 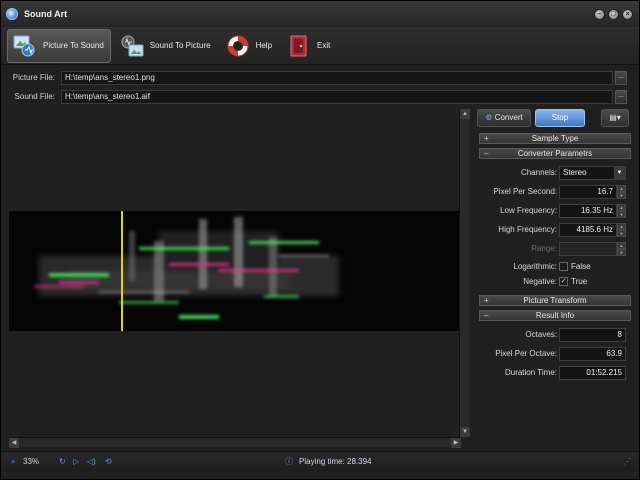 I want to click on play-icon: ▷, so click(x=77, y=461).